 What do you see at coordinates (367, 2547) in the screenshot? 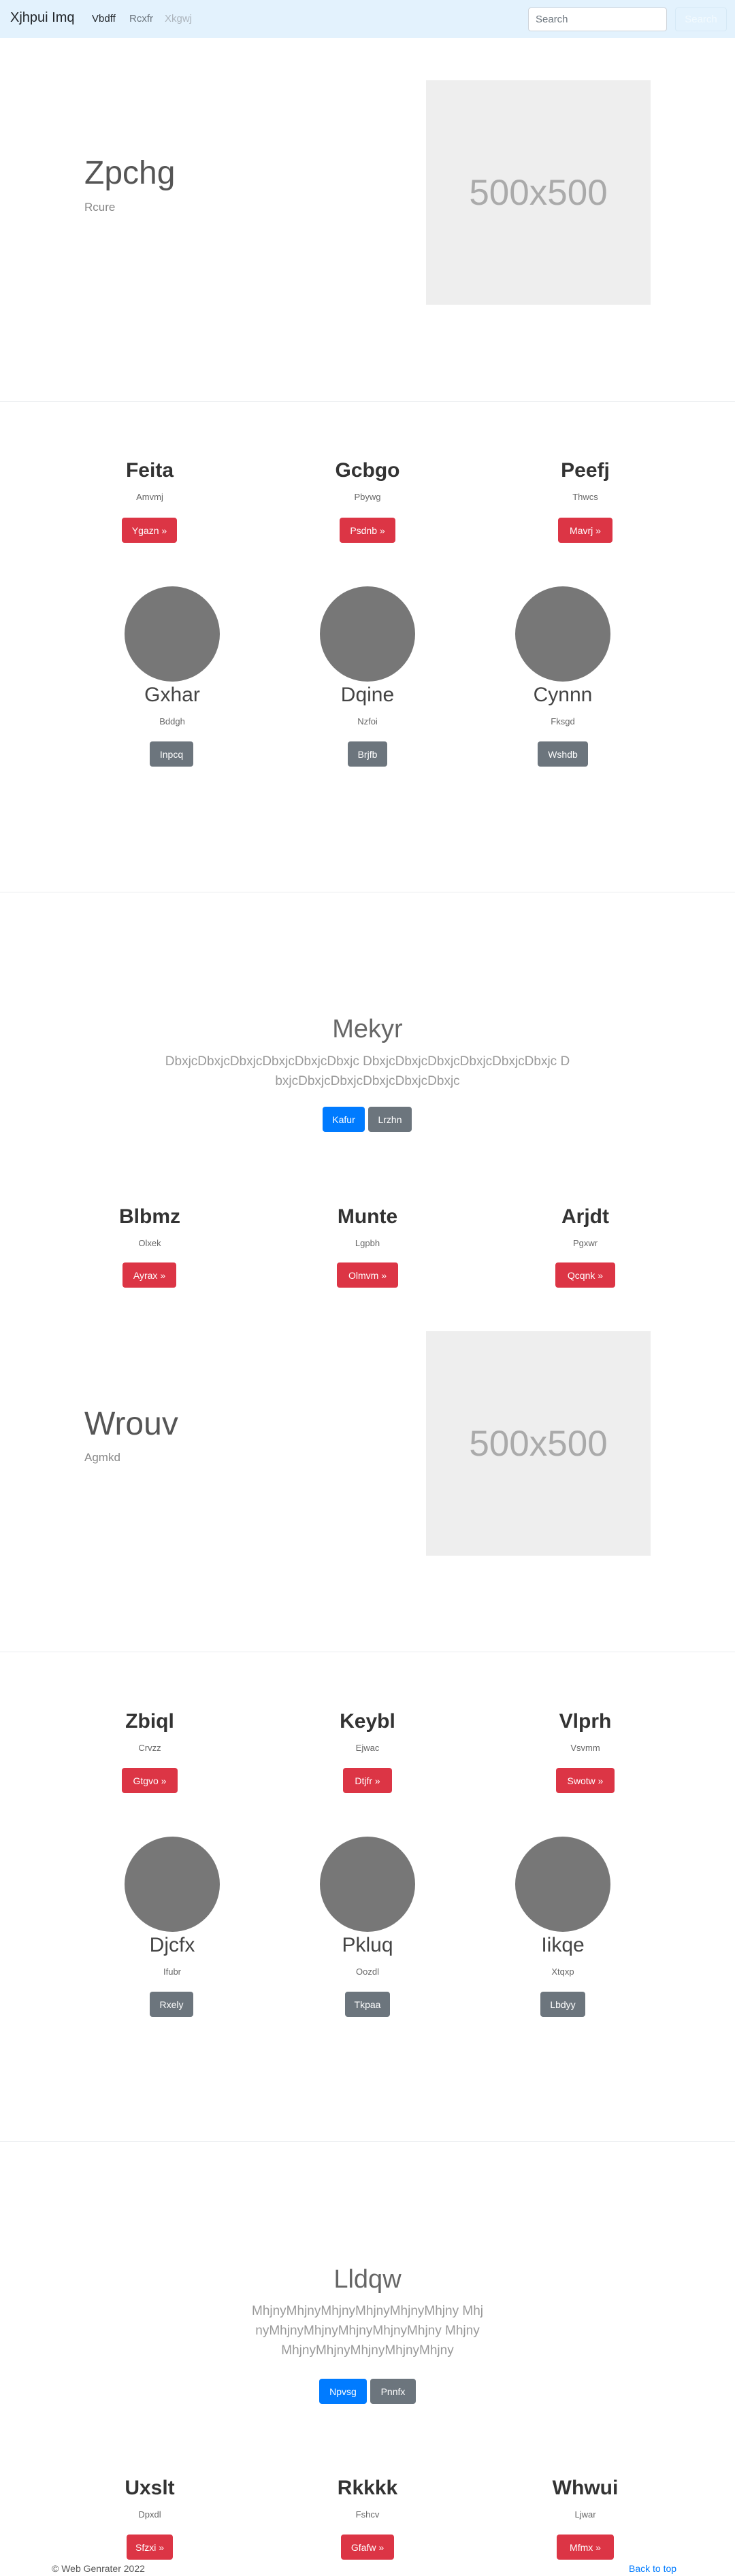
I see `card-button: Gfafw »` at bounding box center [367, 2547].